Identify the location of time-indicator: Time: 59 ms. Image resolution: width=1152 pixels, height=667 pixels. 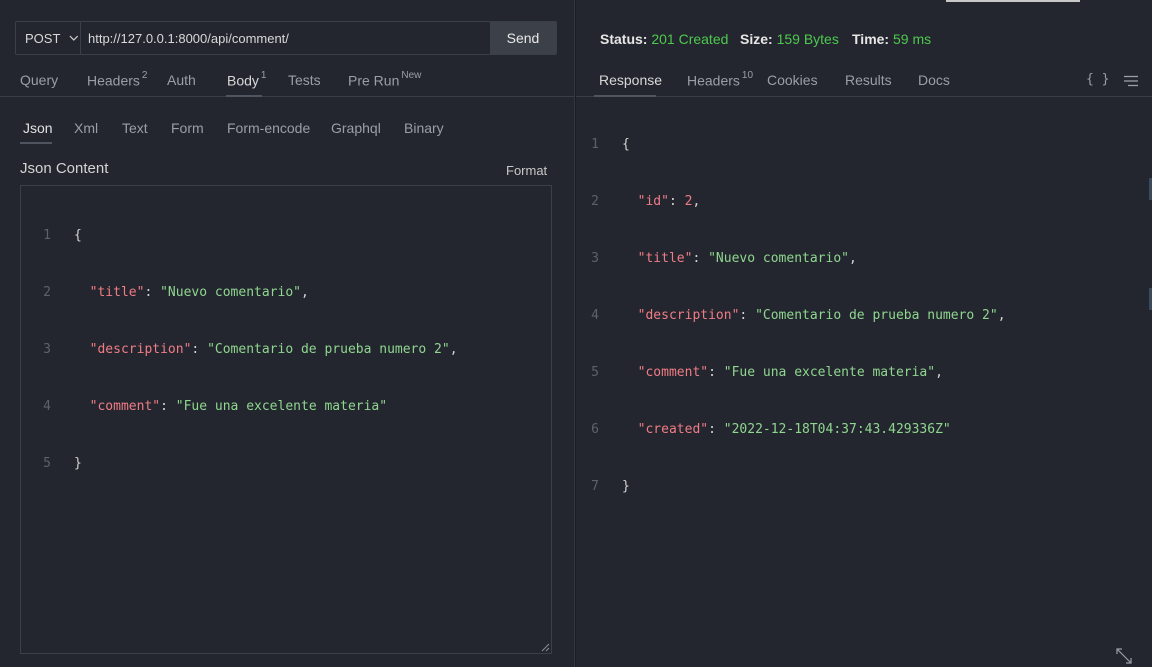
(891, 39).